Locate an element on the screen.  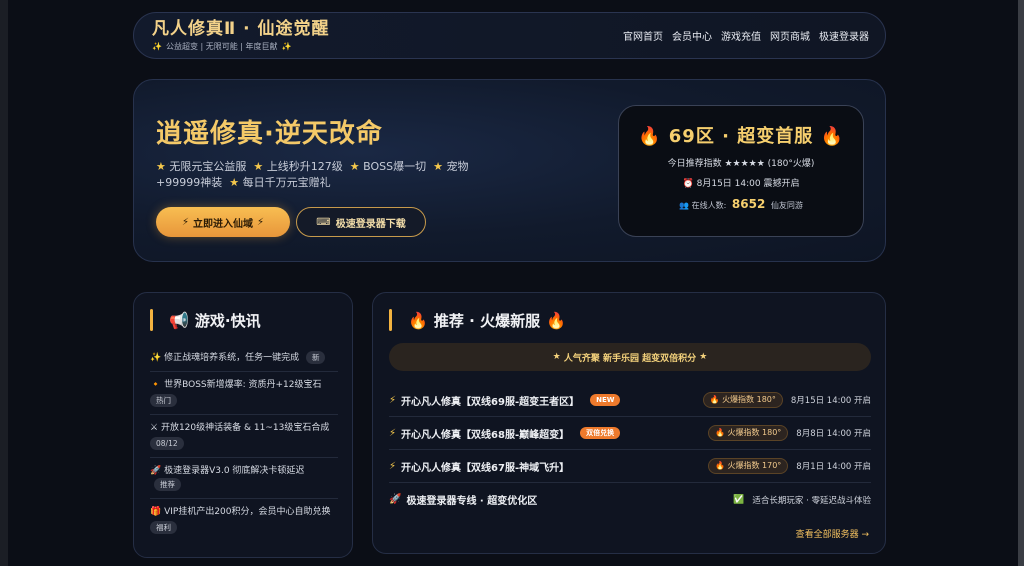
brand: 凡人修真Ⅱ · 仙途觉醒 ✨ 公益超变 | 无限可能 | 年度巨献 ✨ is located at coordinates (241, 35).